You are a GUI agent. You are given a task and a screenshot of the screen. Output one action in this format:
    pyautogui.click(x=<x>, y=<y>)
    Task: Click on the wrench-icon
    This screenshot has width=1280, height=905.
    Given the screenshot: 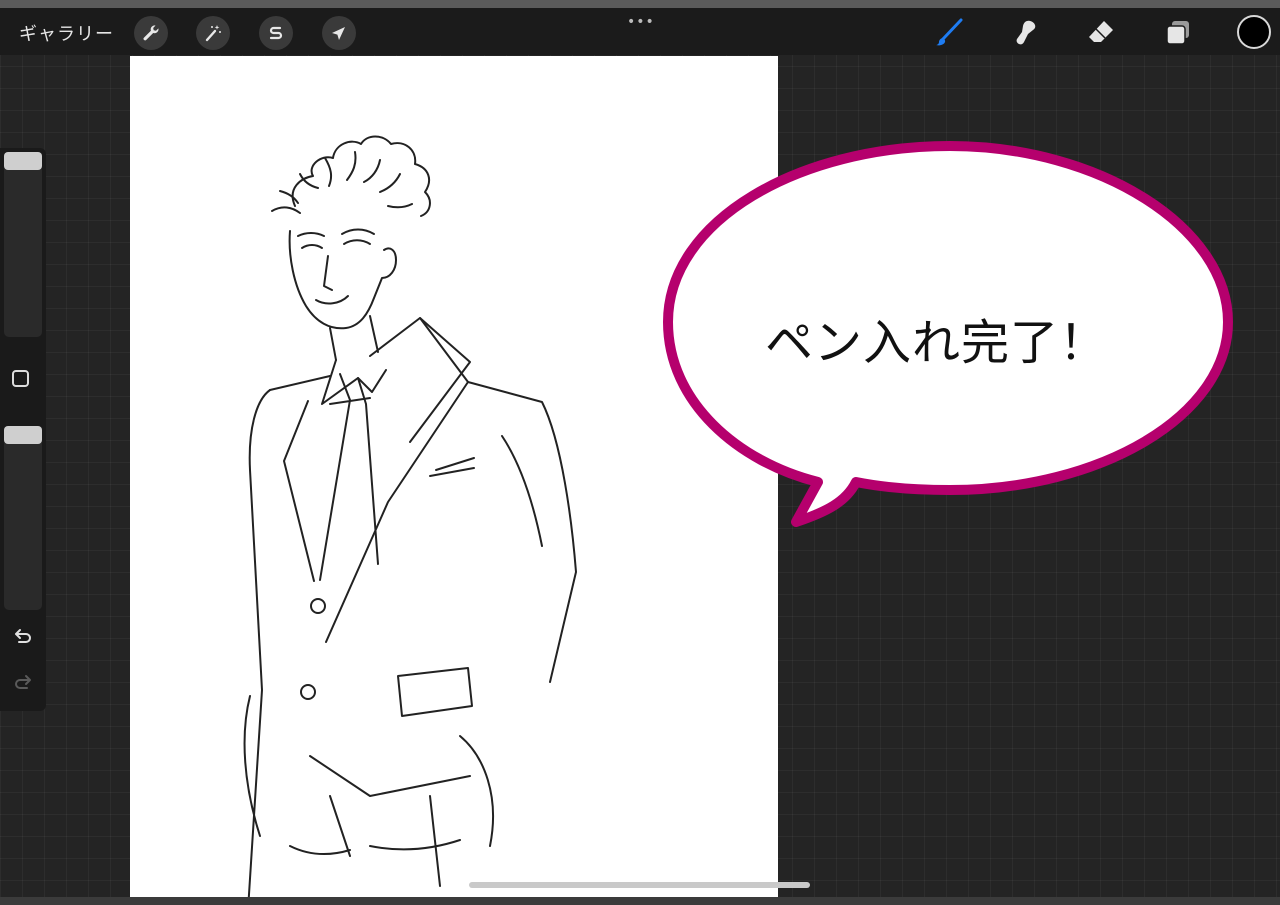 What is the action you would take?
    pyautogui.click(x=151, y=33)
    